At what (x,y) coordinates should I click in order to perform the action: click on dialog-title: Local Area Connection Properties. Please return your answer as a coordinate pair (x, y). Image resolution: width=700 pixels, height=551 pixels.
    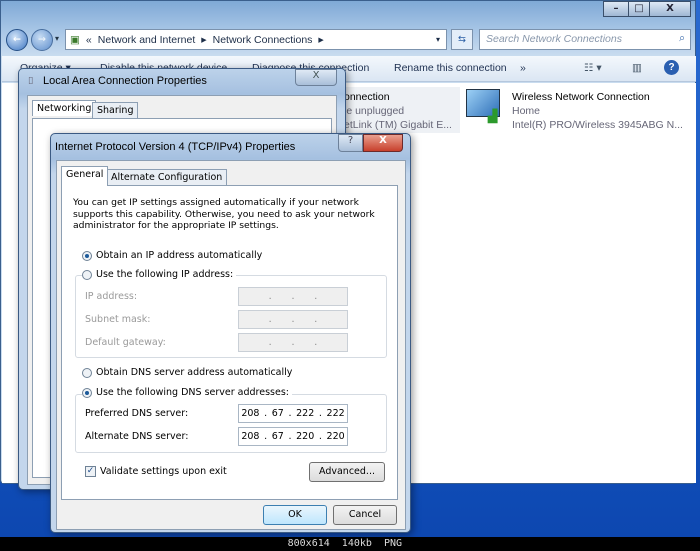
    Looking at the image, I should click on (125, 81).